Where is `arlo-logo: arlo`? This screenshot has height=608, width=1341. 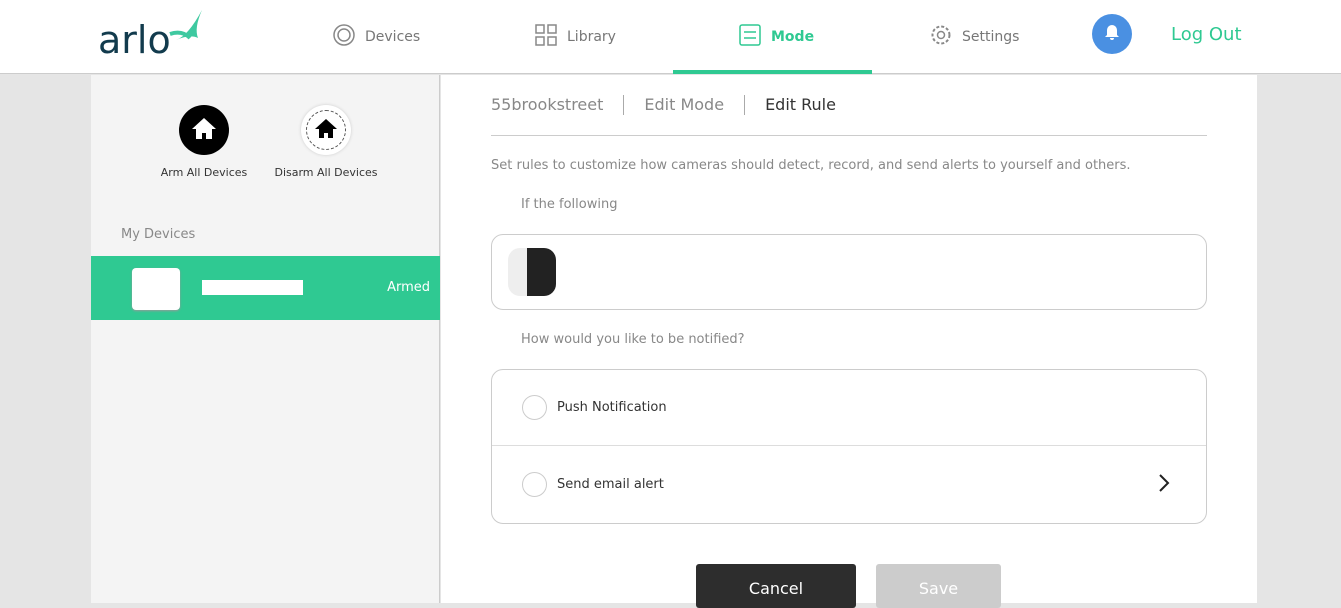 arlo-logo: arlo is located at coordinates (153, 36).